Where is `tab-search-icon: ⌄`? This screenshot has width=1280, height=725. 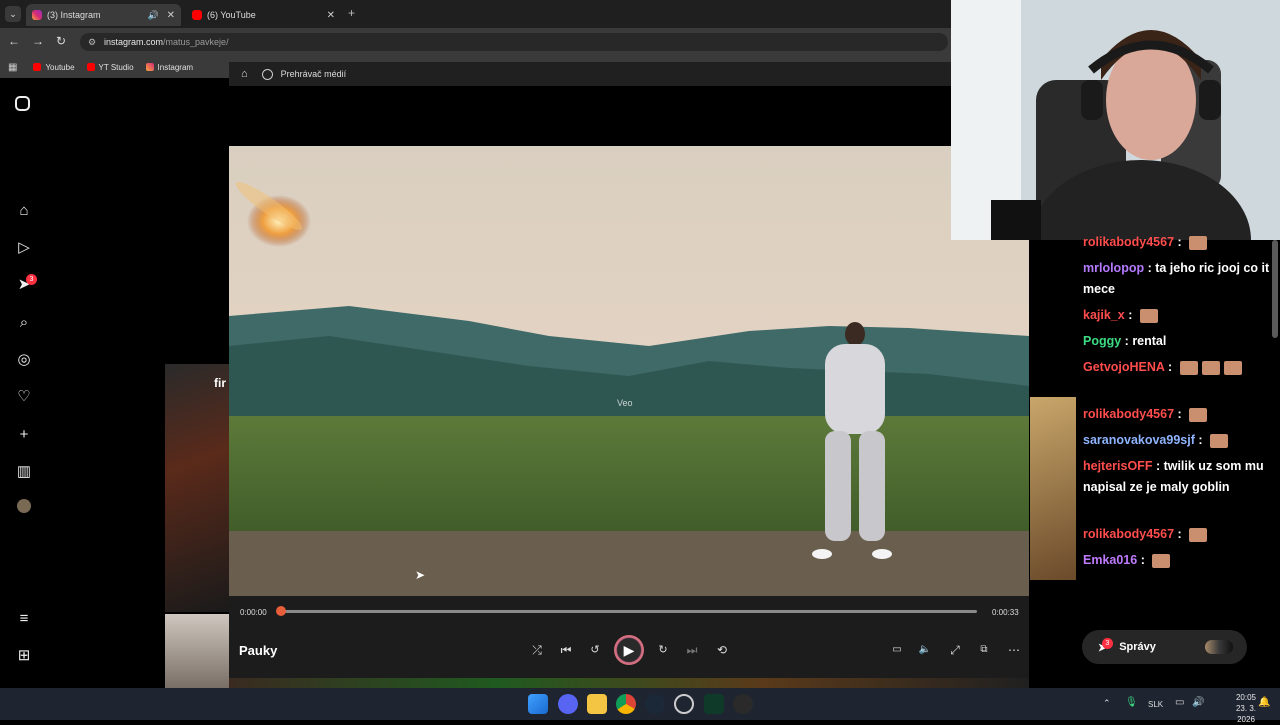
tab-search-icon: ⌄ is located at coordinates (13, 14).